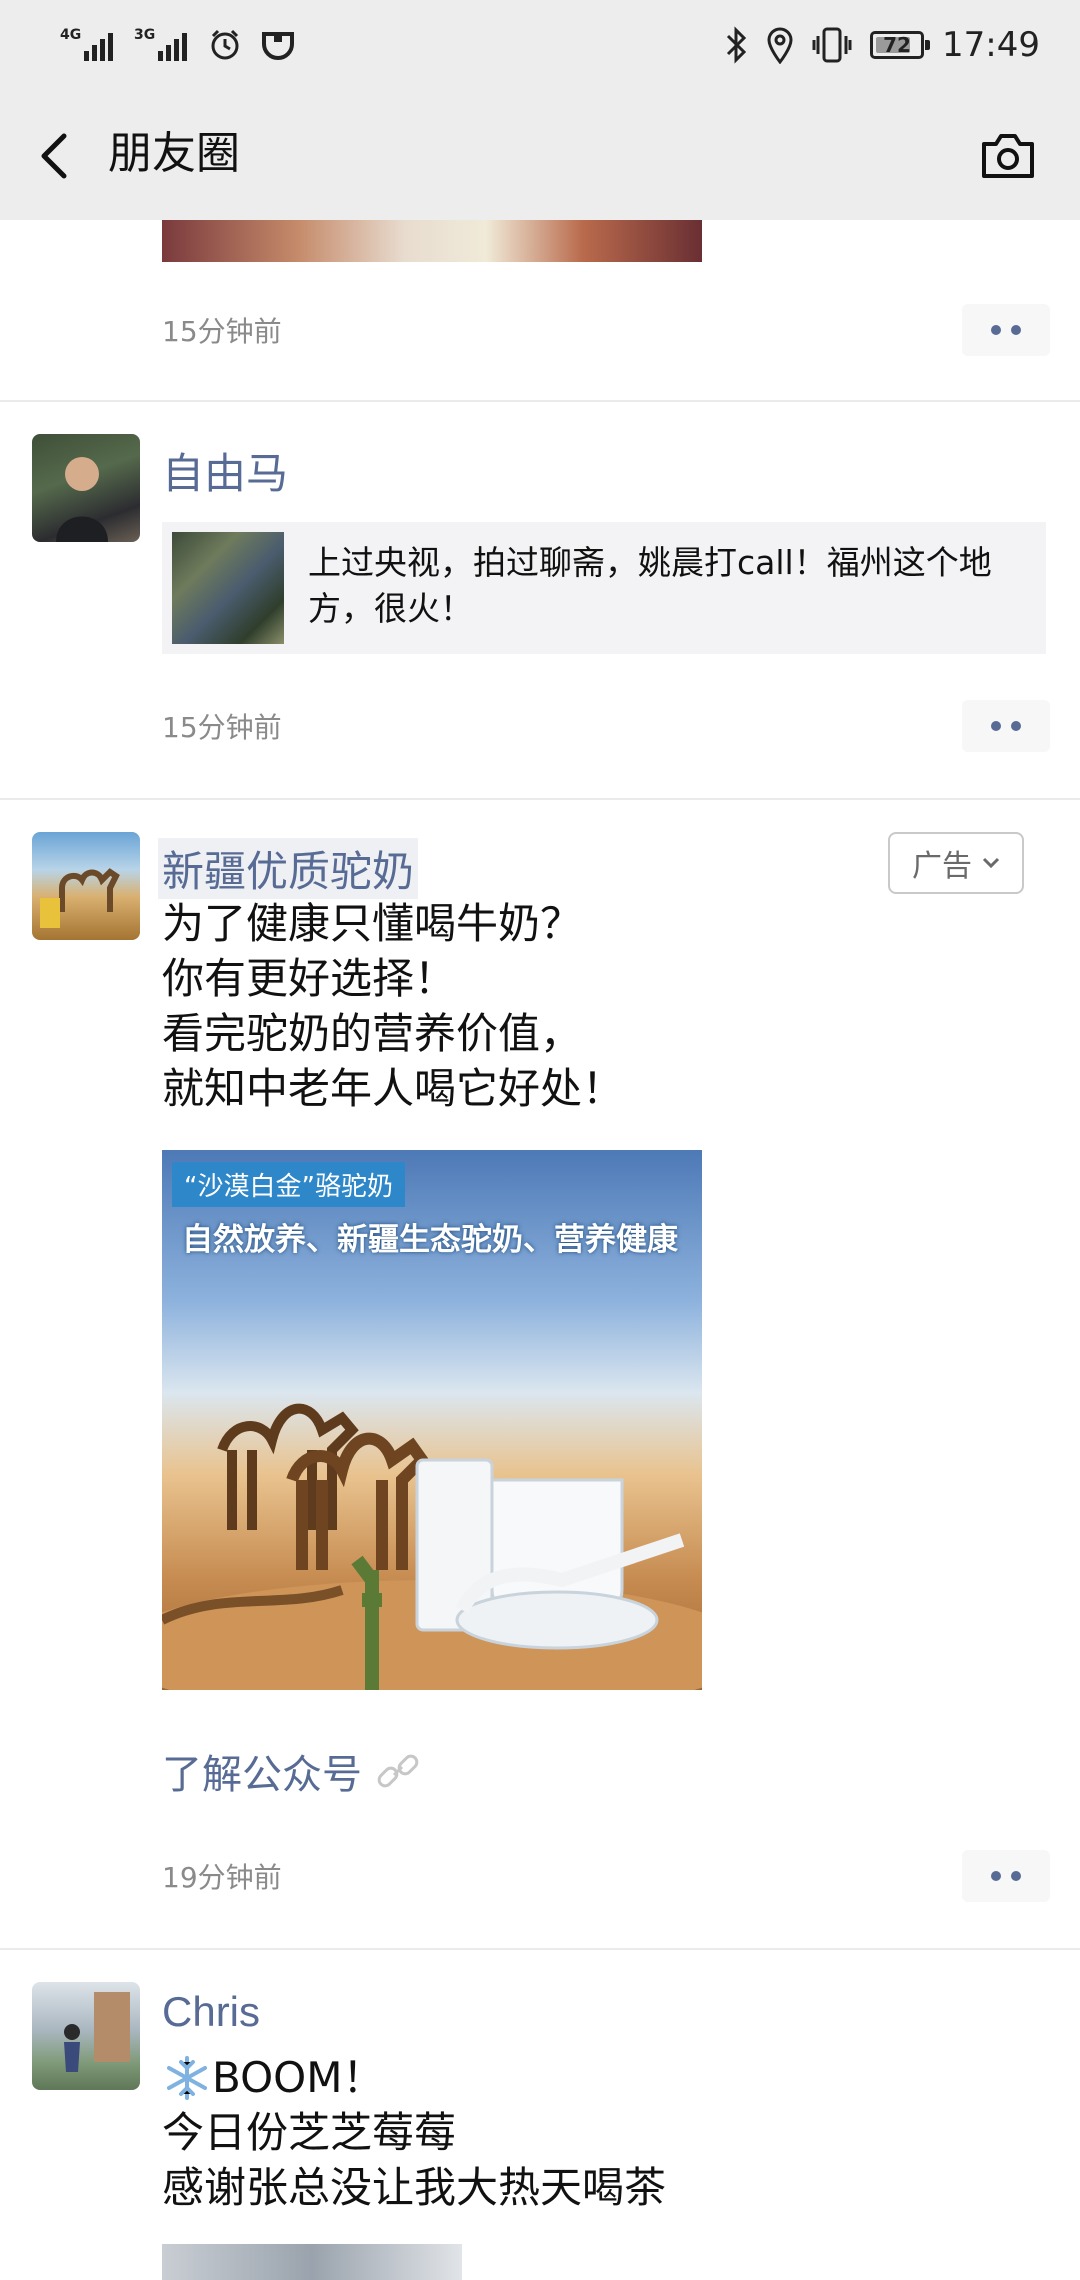 This screenshot has width=1080, height=2280. I want to click on post-text: BOOM！ 今日份芝芝莓莓 感谢张总没让我大热天喝茶, so click(414, 2132).